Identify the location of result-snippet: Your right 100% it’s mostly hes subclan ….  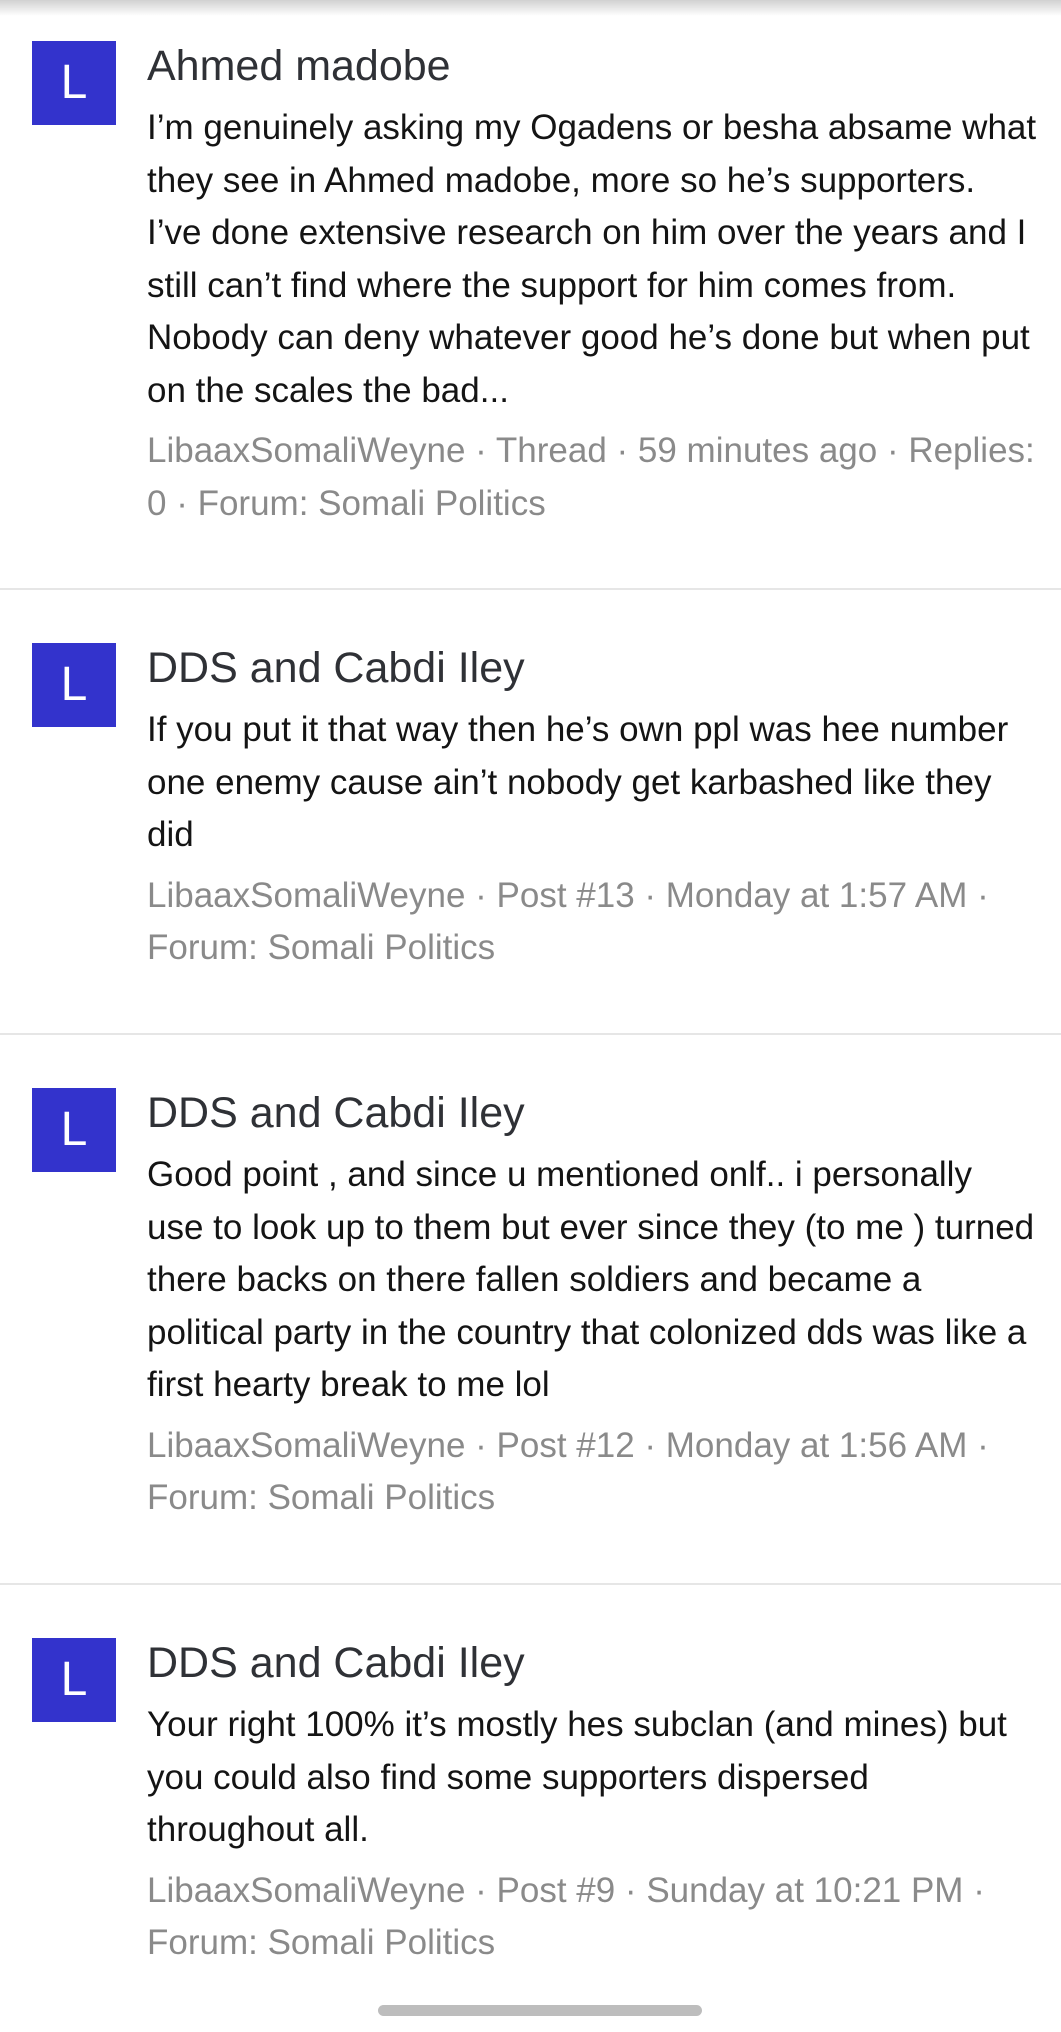
(577, 1777).